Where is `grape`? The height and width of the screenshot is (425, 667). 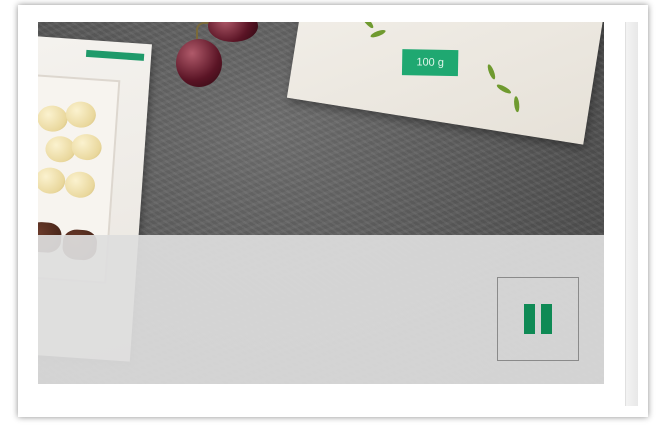
grape is located at coordinates (199, 63).